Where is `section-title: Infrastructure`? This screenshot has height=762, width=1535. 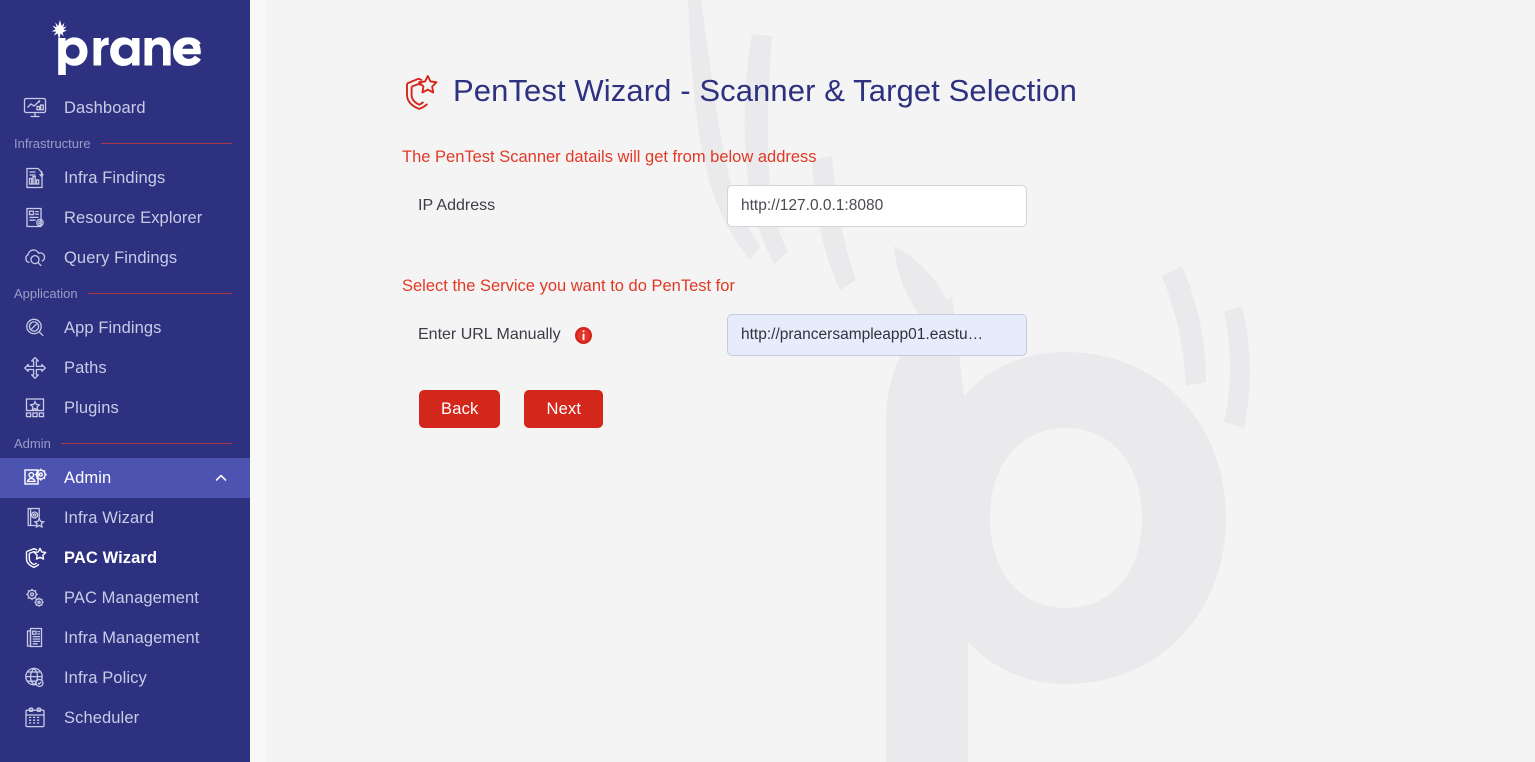
section-title: Infrastructure is located at coordinates (52, 143).